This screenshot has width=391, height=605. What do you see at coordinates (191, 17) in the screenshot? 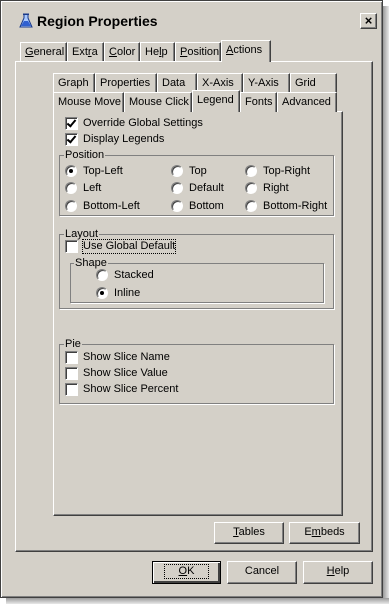
I see `title-bar: Region Properties ×` at bounding box center [191, 17].